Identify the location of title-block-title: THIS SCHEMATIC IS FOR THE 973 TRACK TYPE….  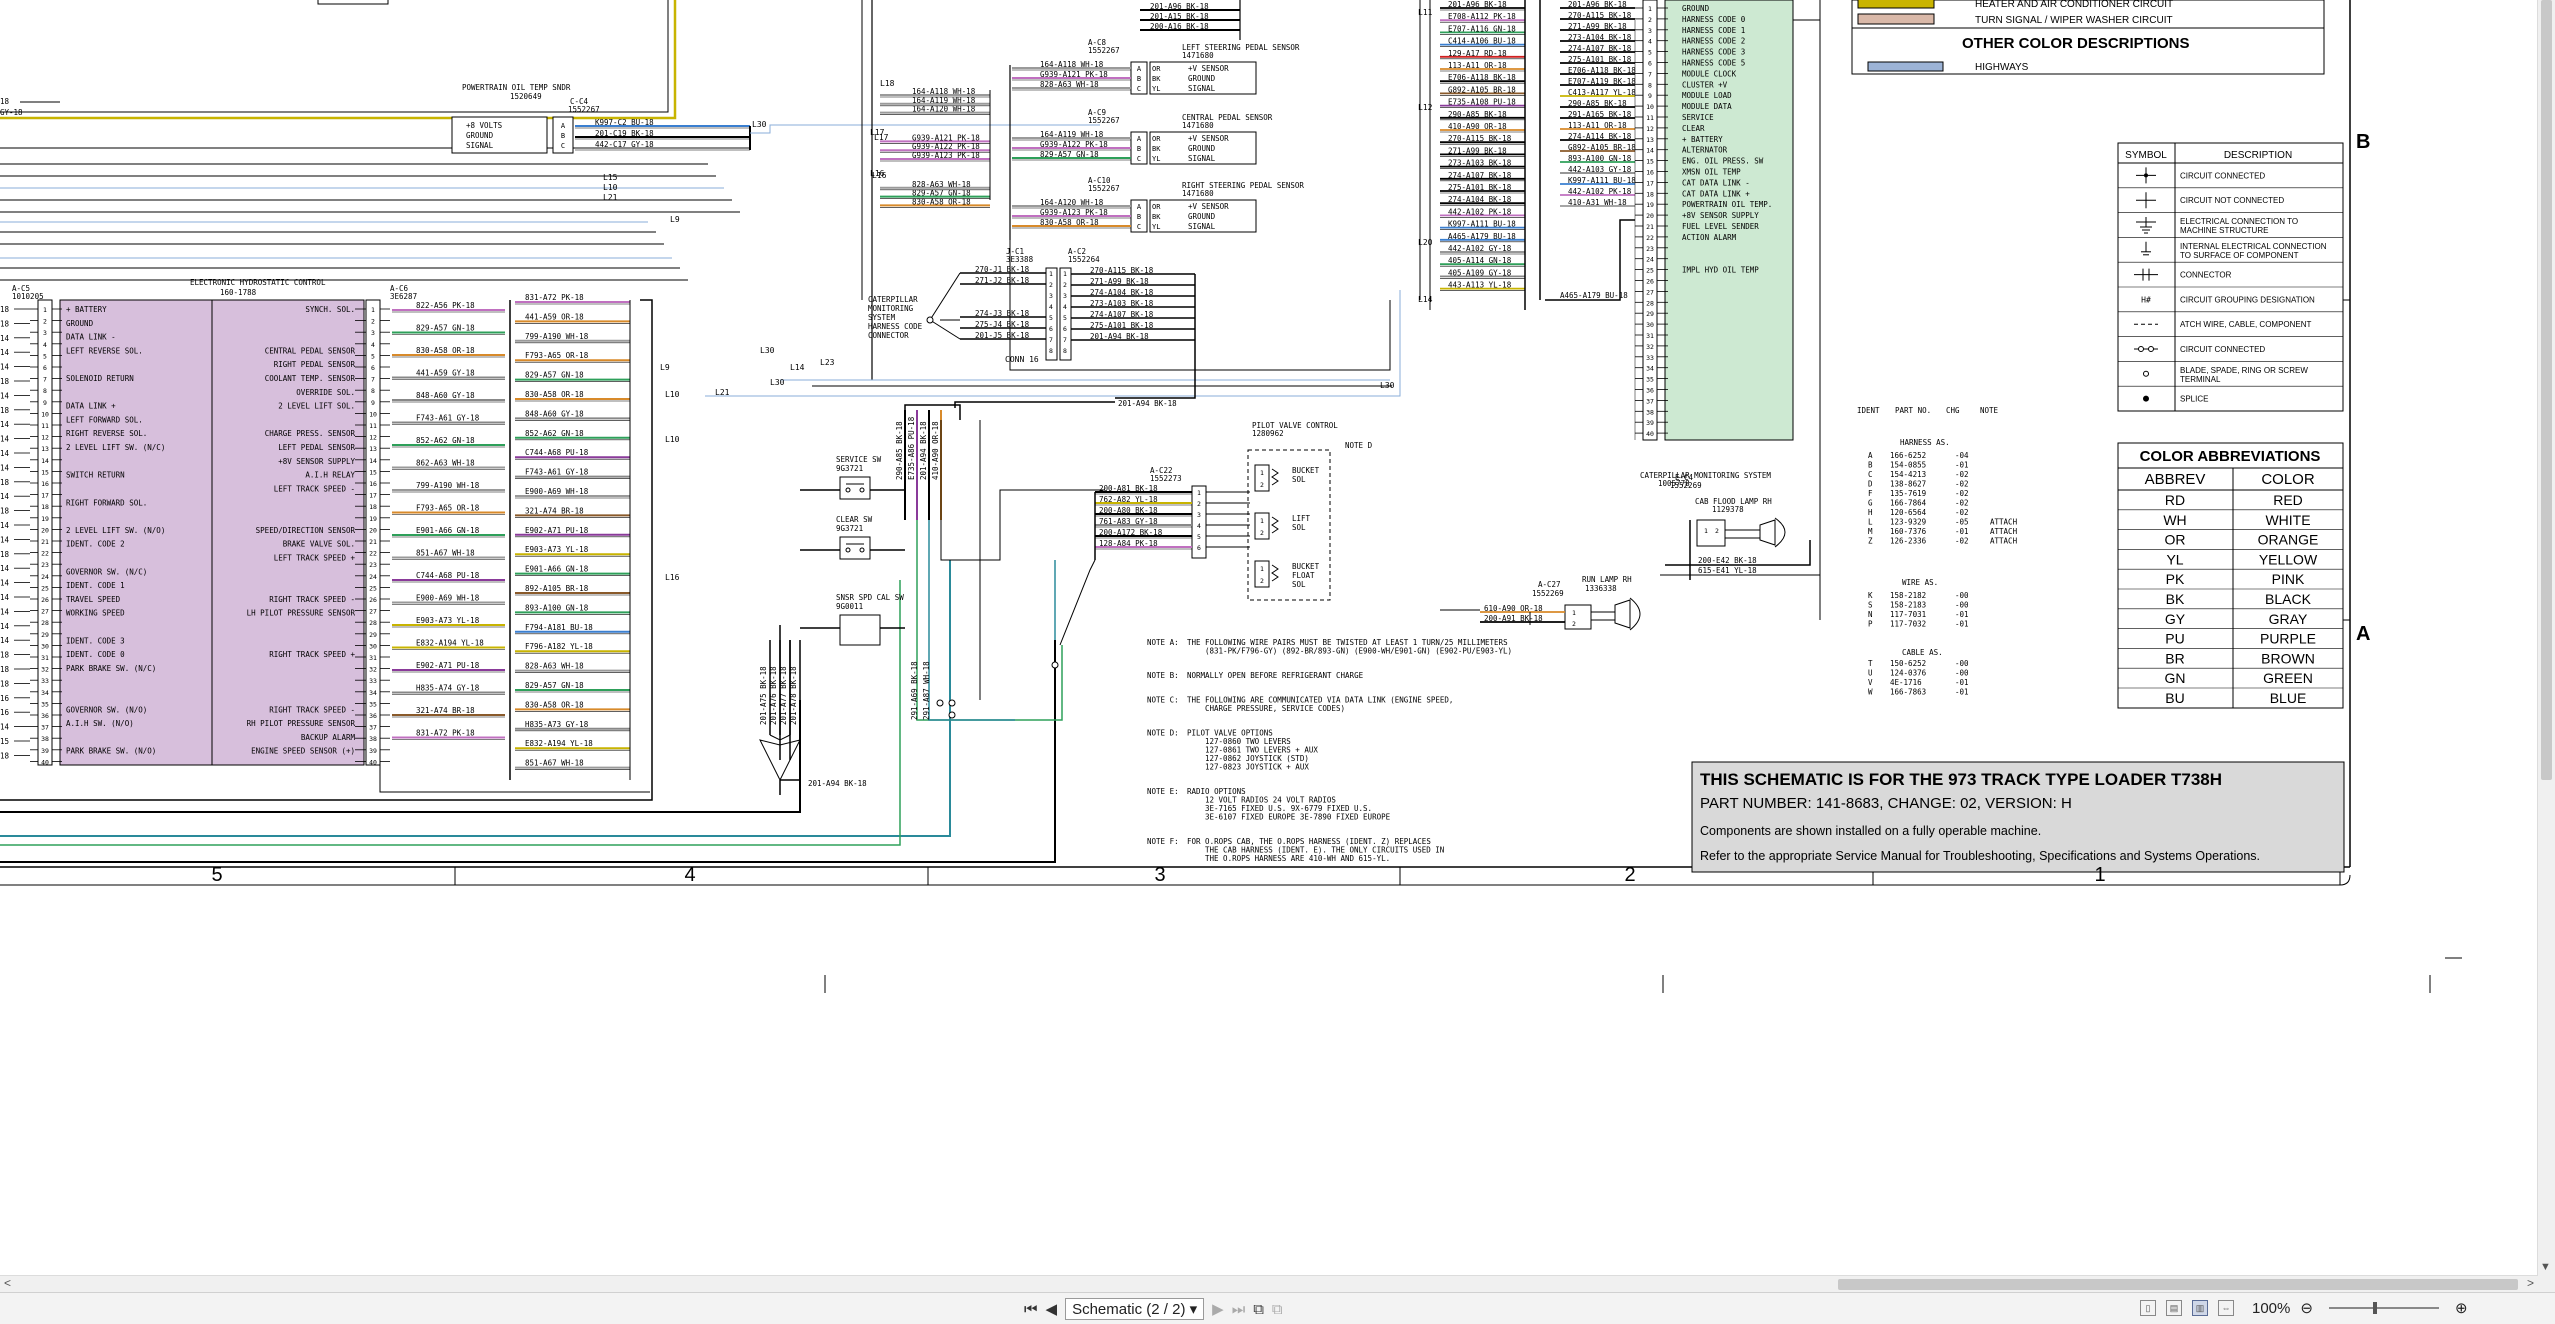
(1961, 779).